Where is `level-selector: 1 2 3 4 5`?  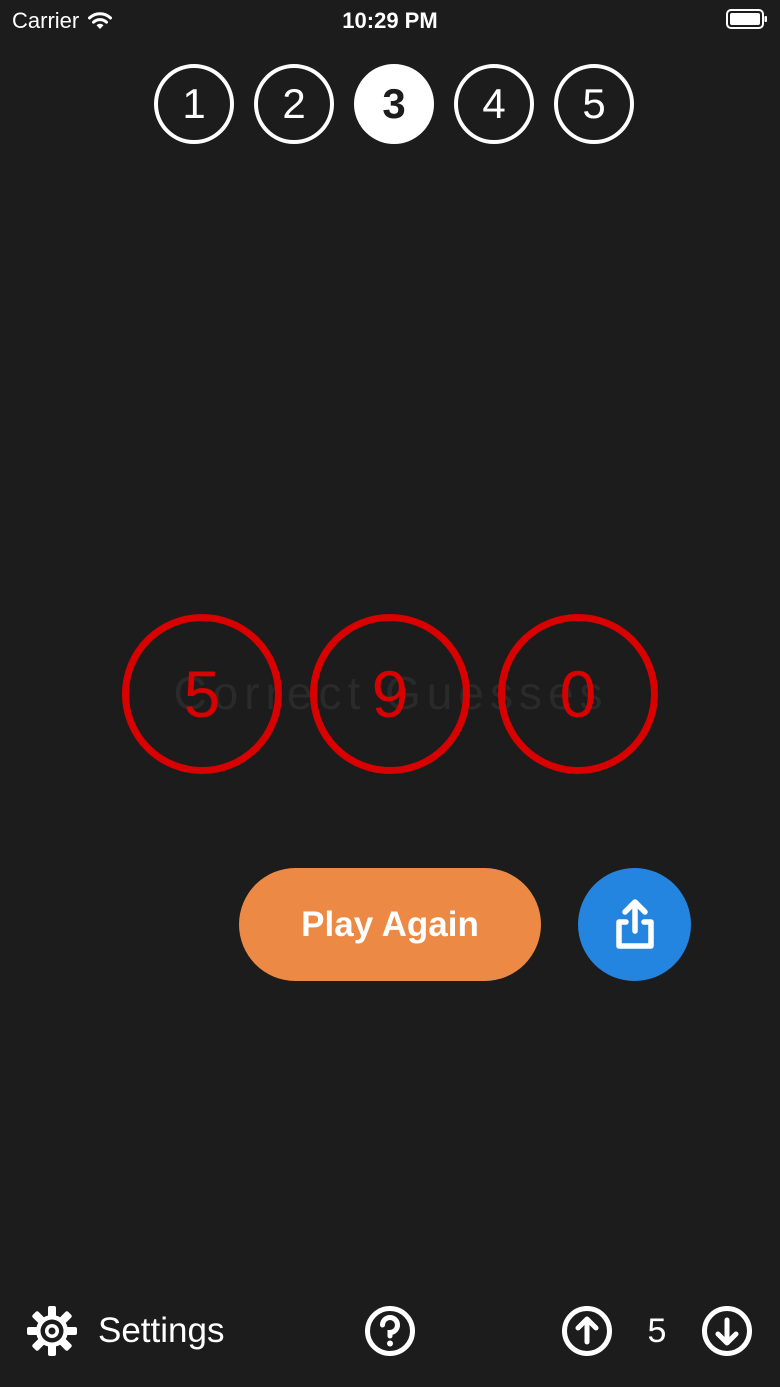 level-selector: 1 2 3 4 5 is located at coordinates (394, 104).